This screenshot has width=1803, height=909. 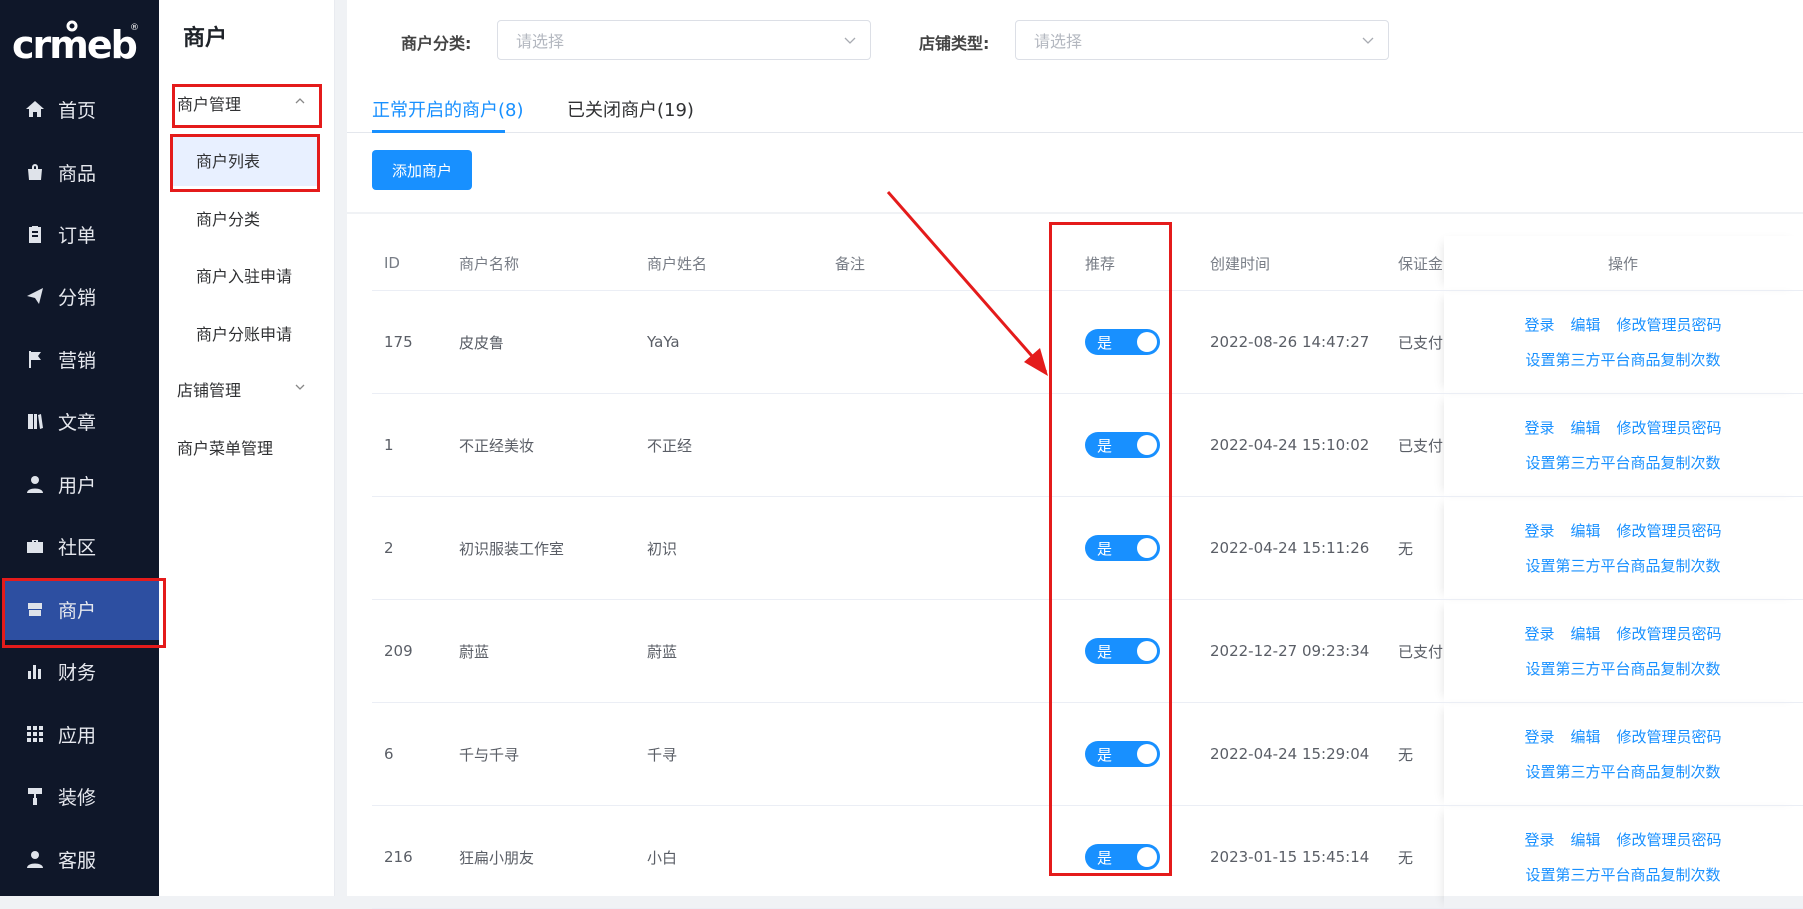 I want to click on column-header-note: 备注, so click(x=948, y=263).